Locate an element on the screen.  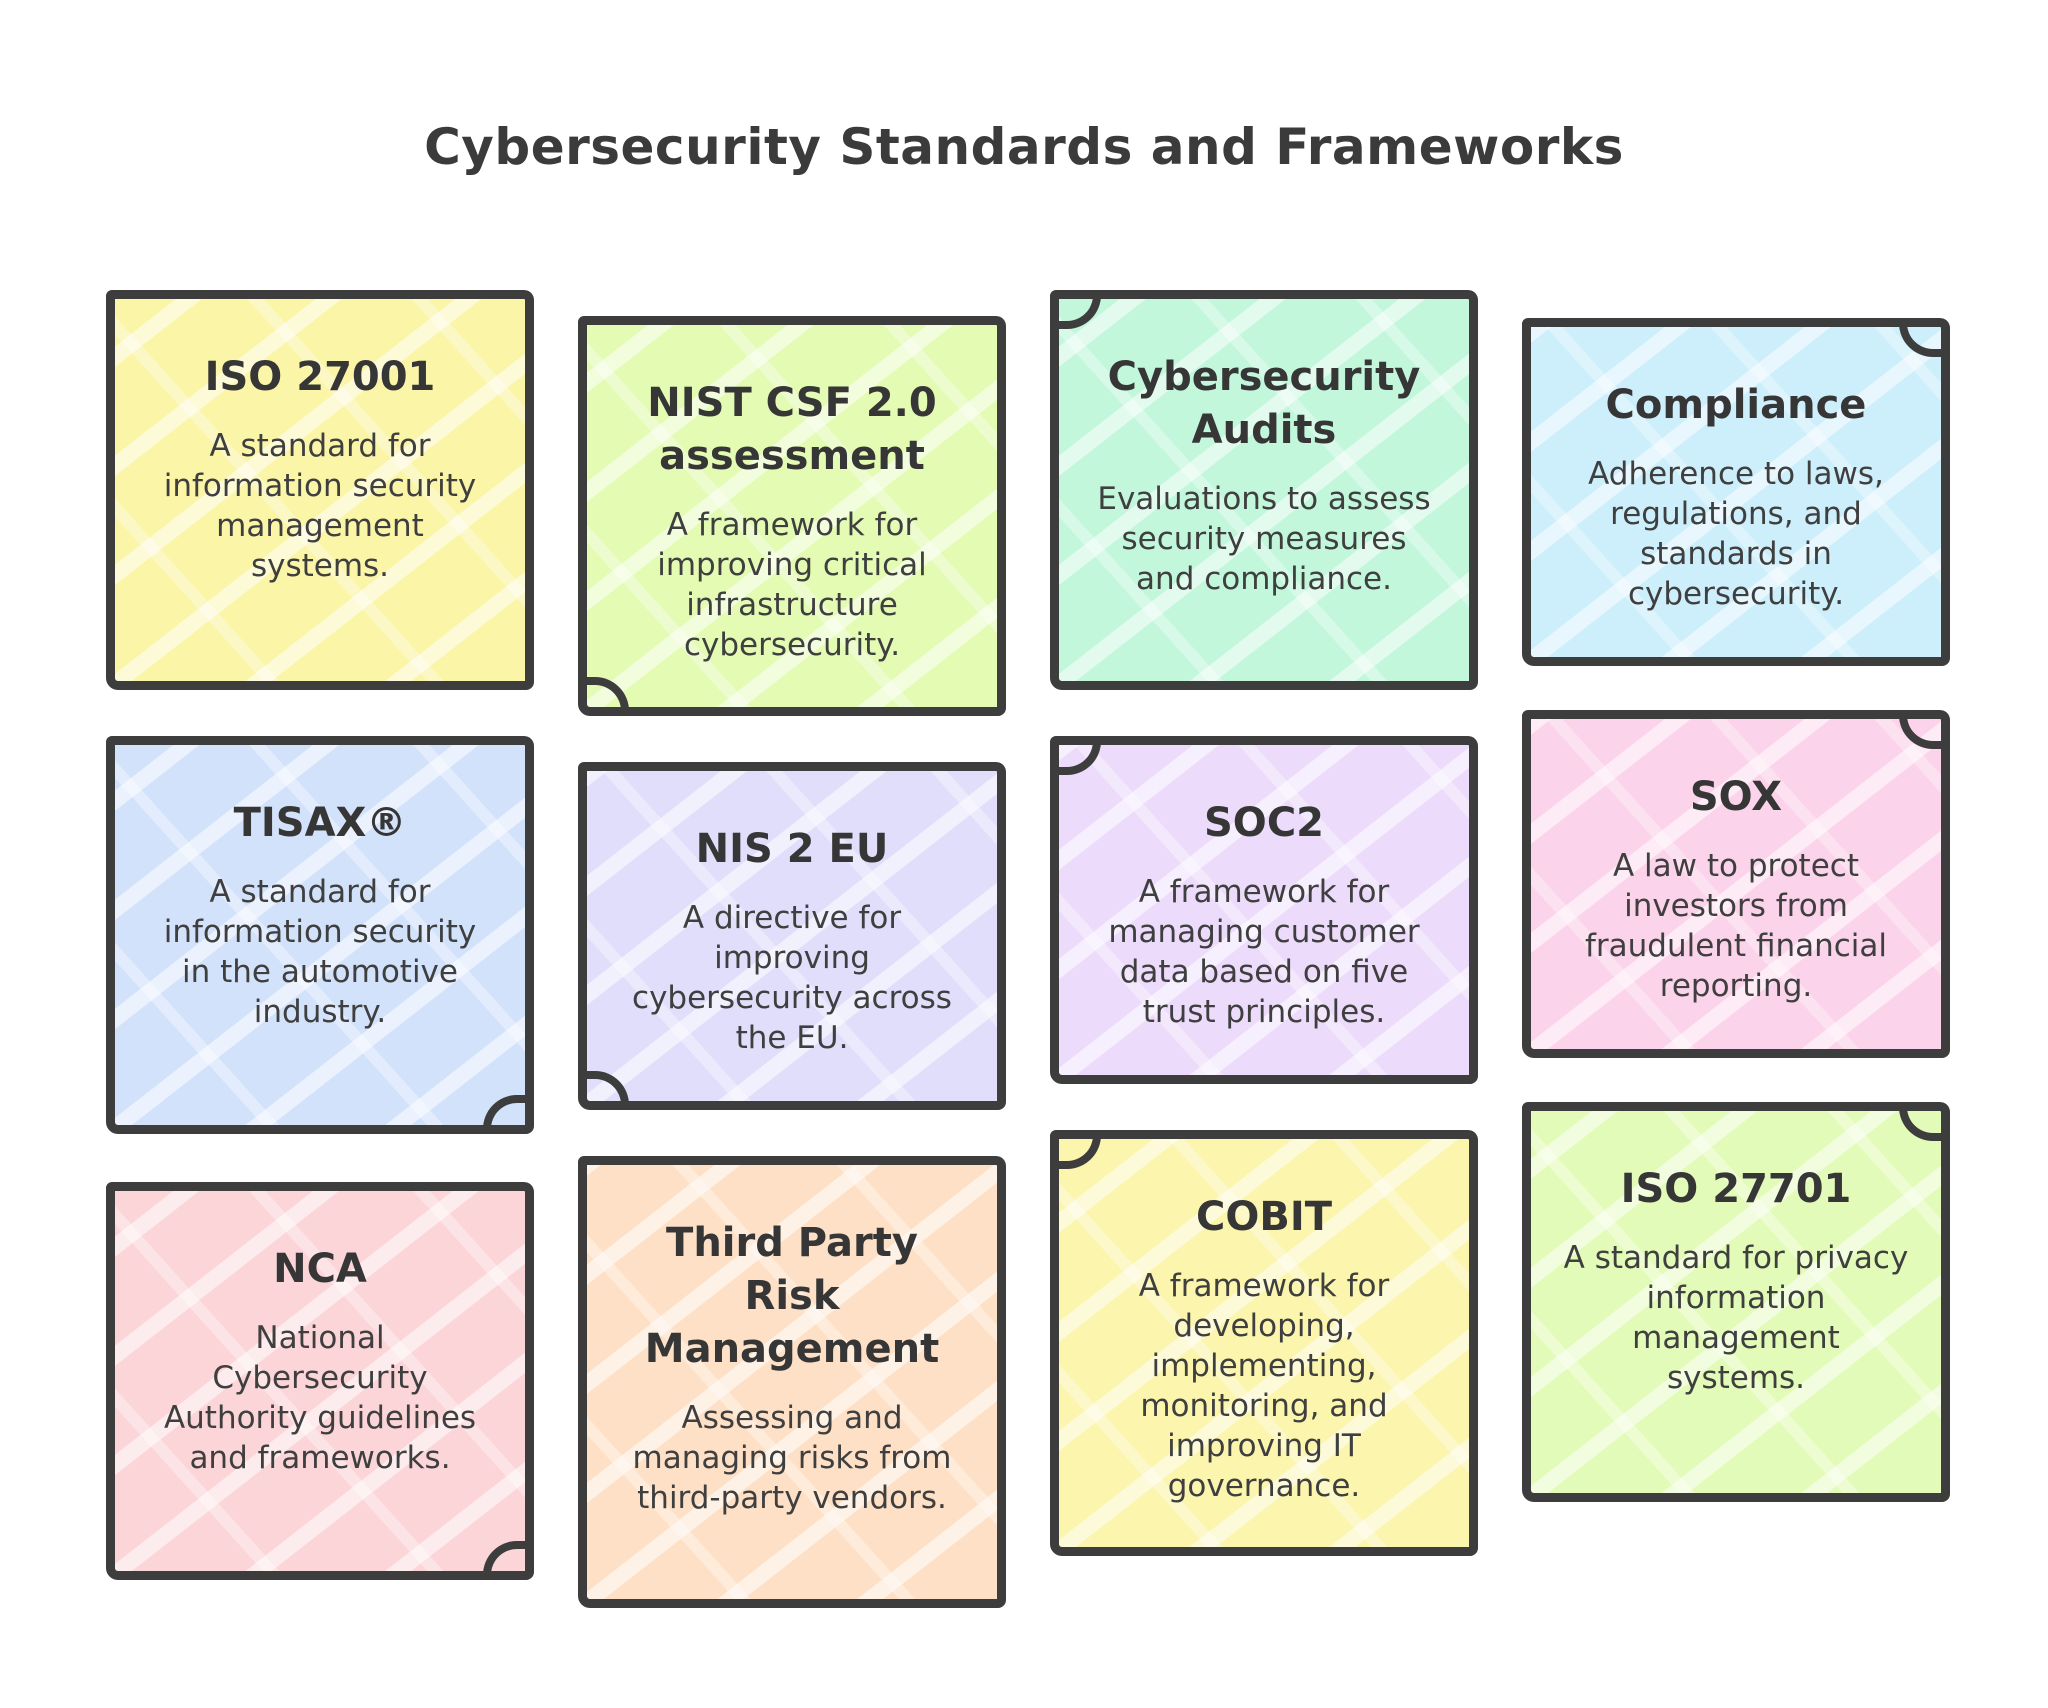
card-title: ISO 27701 is located at coordinates (1736, 1189).